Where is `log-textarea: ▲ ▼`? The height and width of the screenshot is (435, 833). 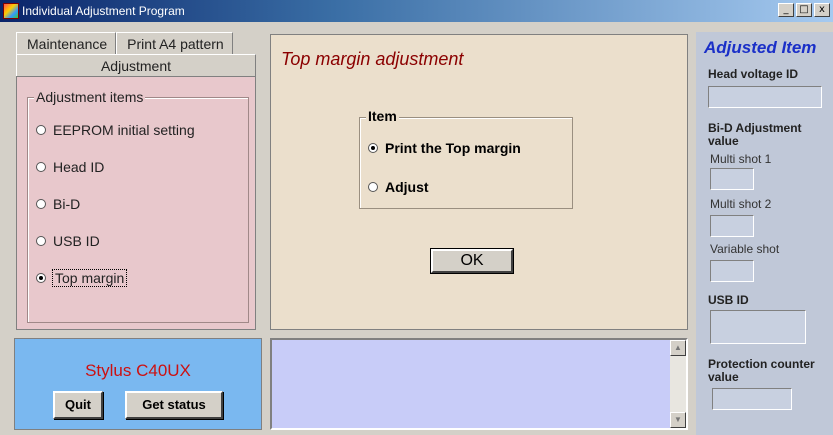 log-textarea: ▲ ▼ is located at coordinates (479, 384).